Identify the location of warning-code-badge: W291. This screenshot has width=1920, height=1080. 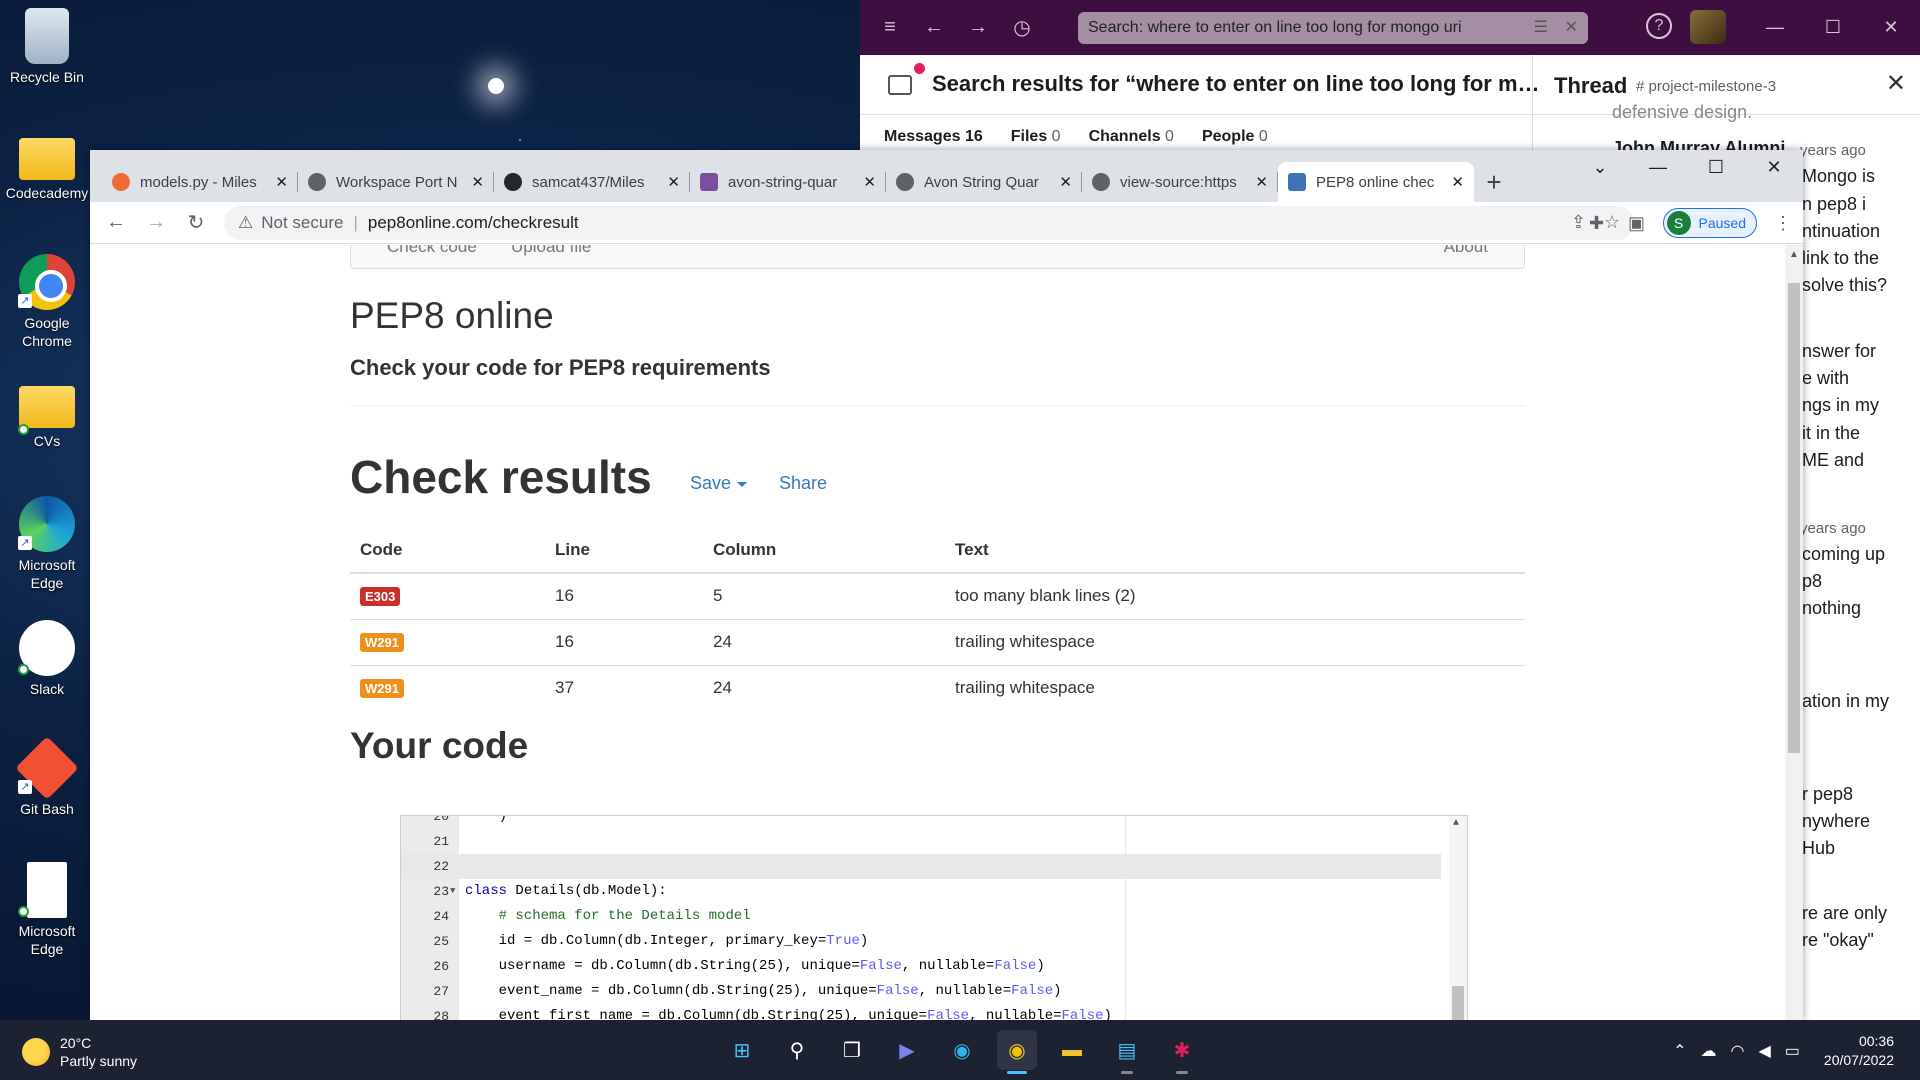
(382, 689).